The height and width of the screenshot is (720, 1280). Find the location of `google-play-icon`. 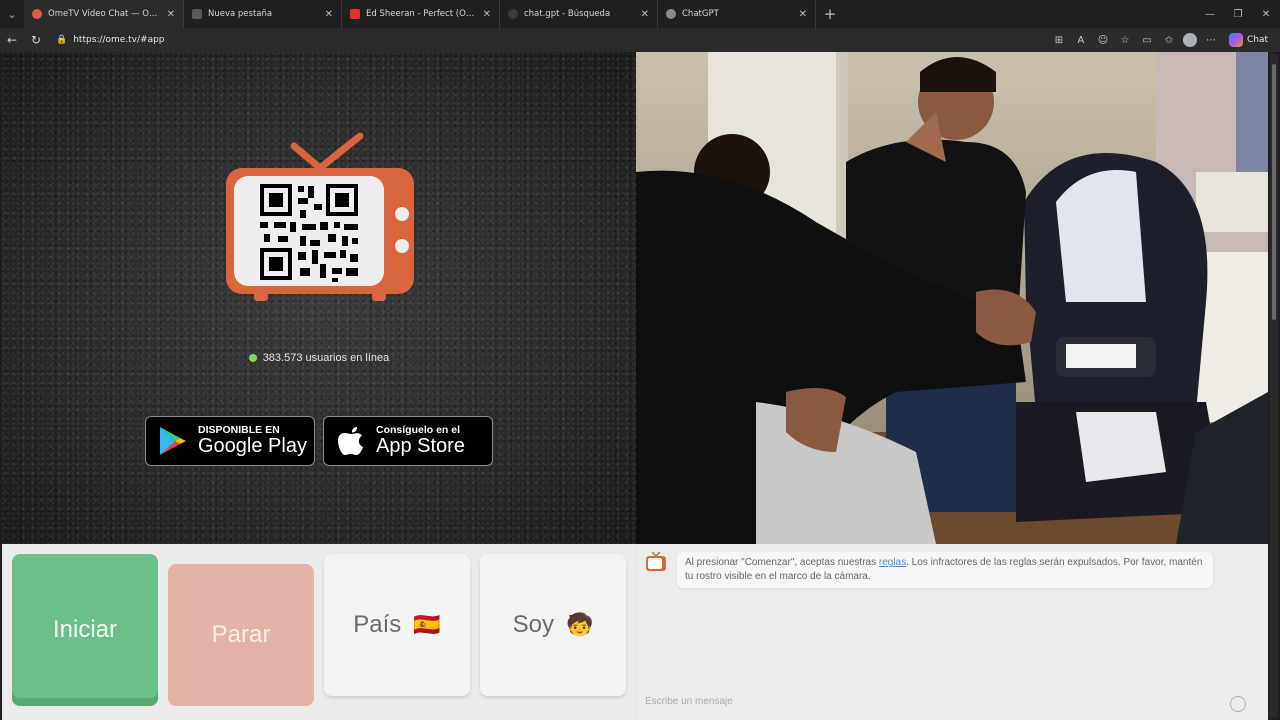

google-play-icon is located at coordinates (173, 441).